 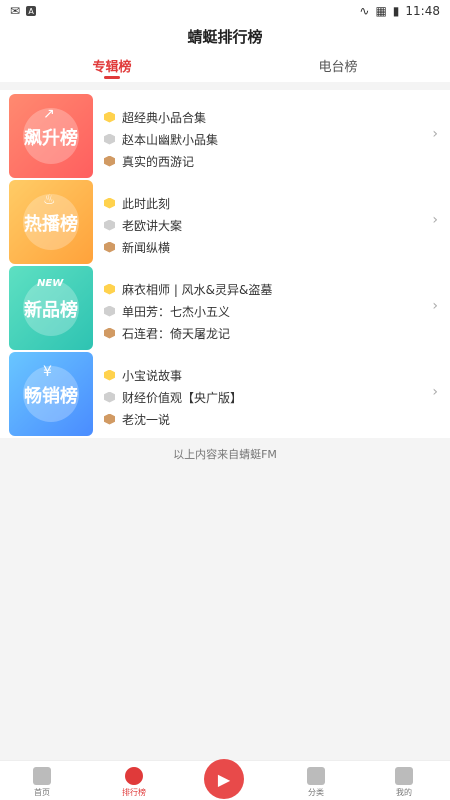 I want to click on ranking-card-soaring: ↗ 飙升榜, so click(x=51, y=136).